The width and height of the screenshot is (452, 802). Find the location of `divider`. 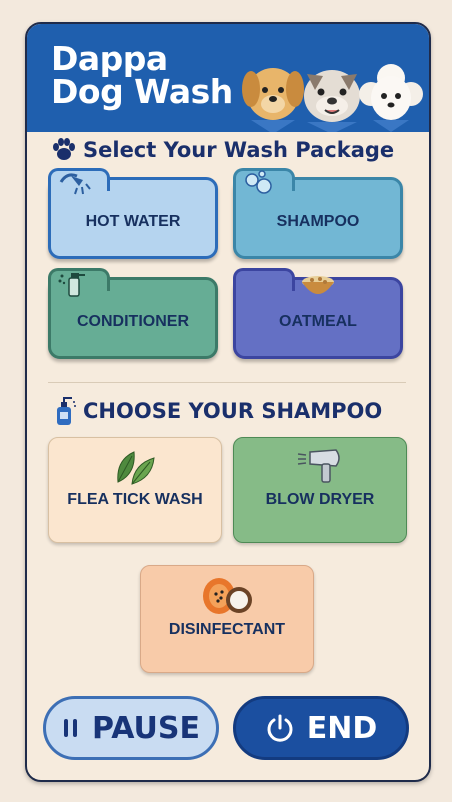

divider is located at coordinates (227, 382).